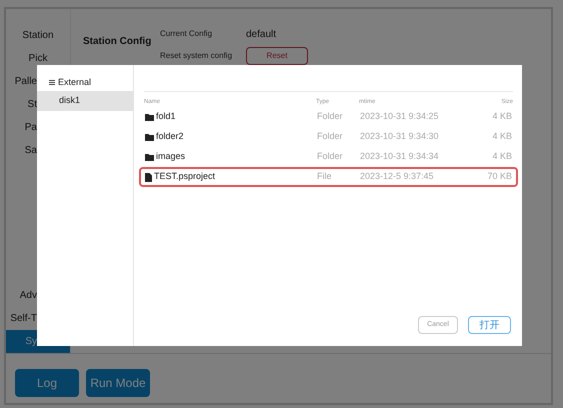  I want to click on file-name: folder2, so click(170, 137).